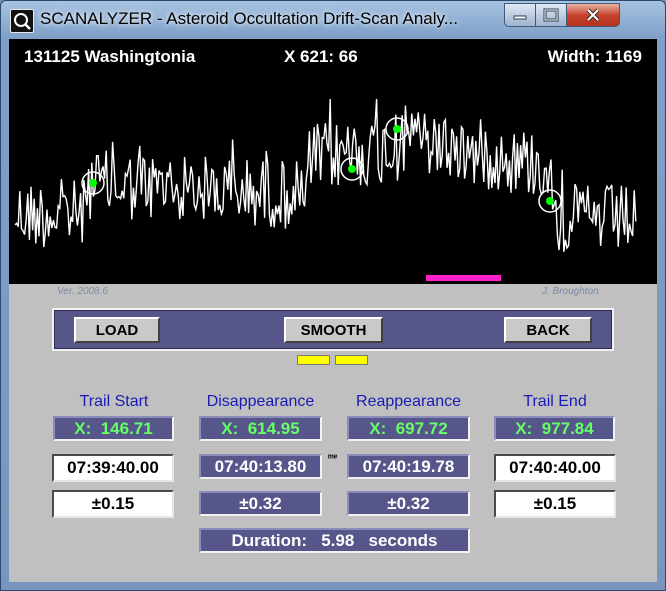  I want to click on indicator-left, so click(313, 360).